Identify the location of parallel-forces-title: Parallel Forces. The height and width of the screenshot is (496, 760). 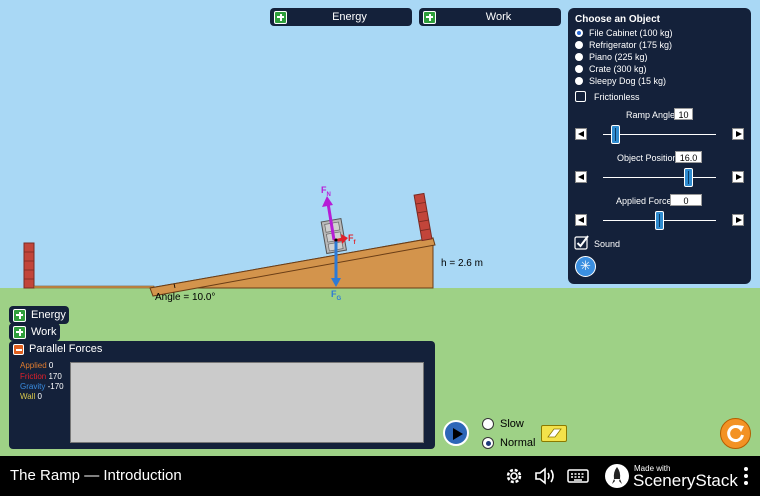
(66, 349).